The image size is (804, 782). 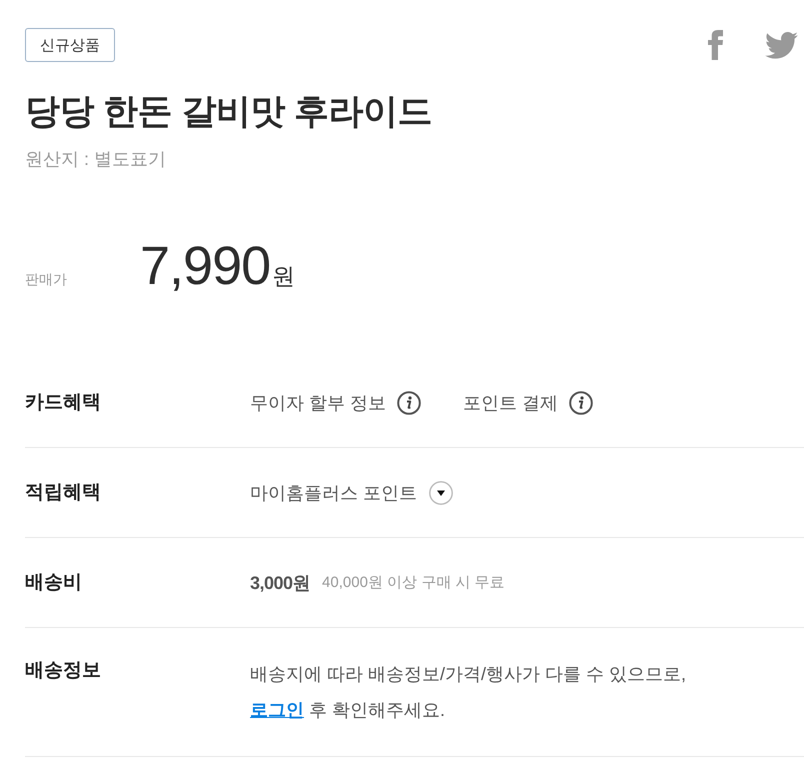 What do you see at coordinates (336, 402) in the screenshot?
I see `info-link: 무이자 할부 정보` at bounding box center [336, 402].